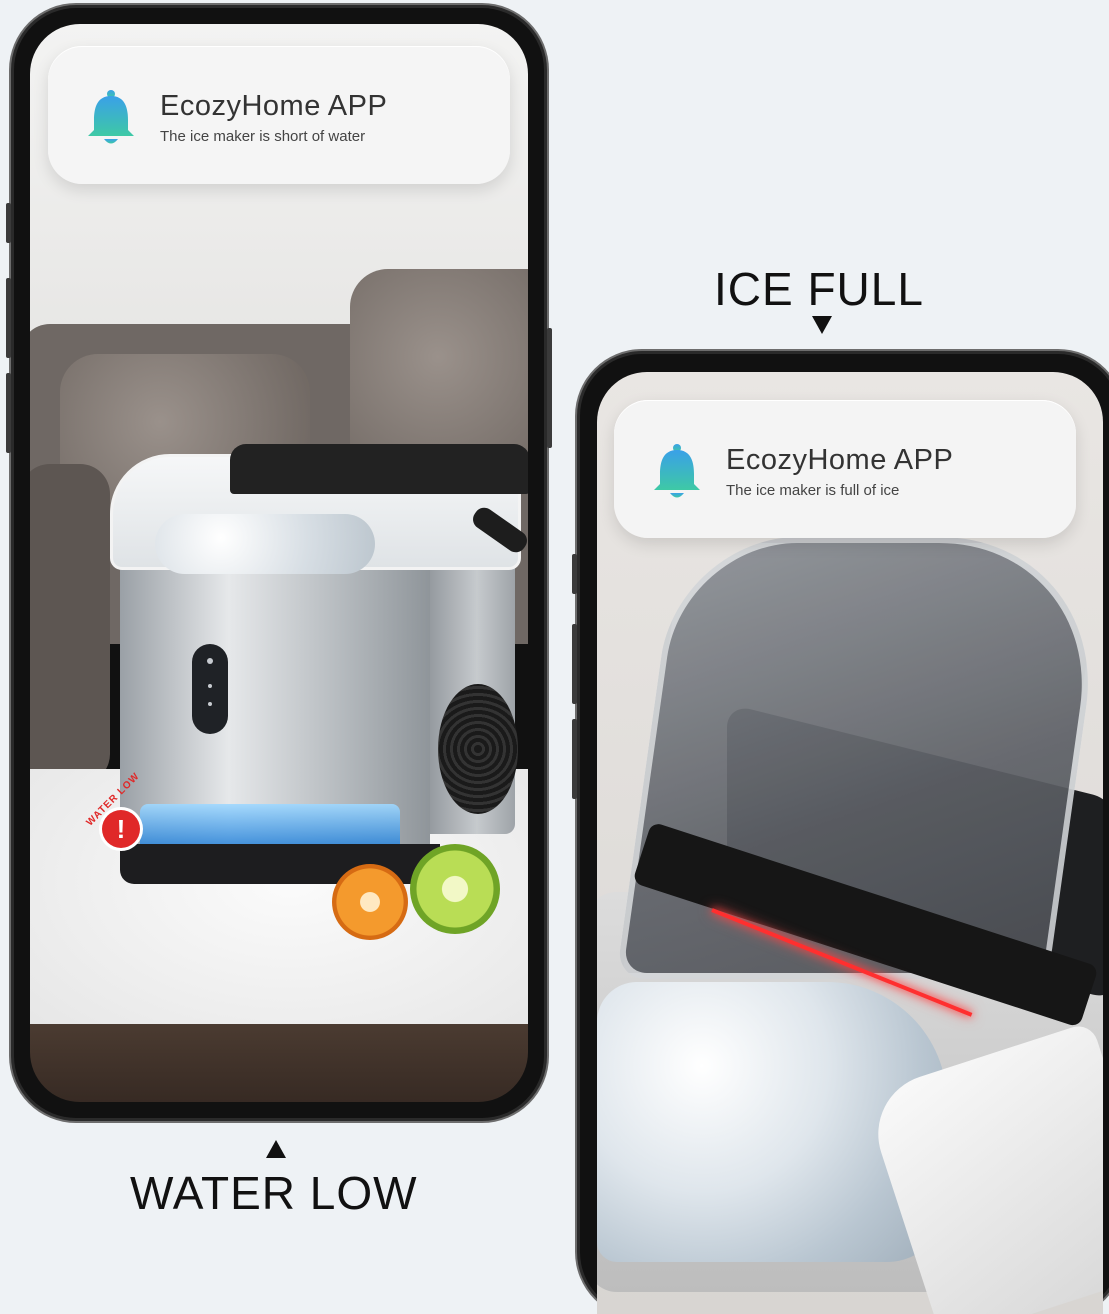 This screenshot has width=1109, height=1314. What do you see at coordinates (265, 544) in the screenshot?
I see `ice-basket` at bounding box center [265, 544].